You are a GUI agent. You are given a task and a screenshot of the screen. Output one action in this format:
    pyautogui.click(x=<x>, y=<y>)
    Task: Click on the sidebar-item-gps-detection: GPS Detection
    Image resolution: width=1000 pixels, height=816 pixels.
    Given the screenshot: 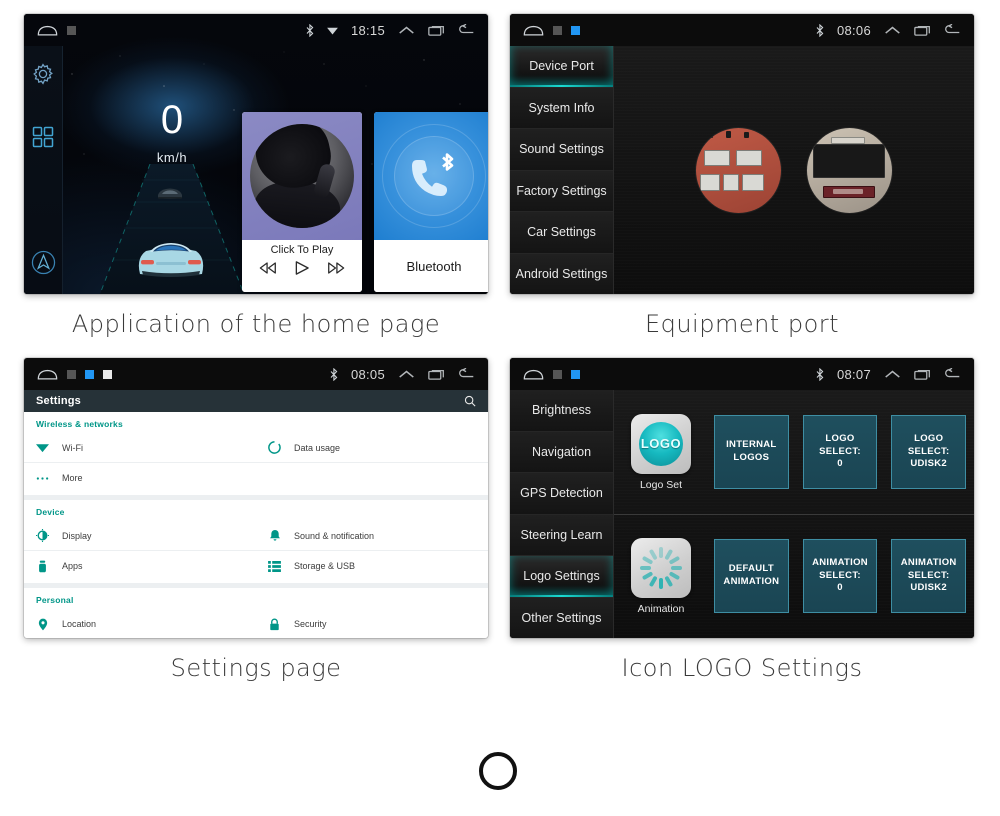 What is the action you would take?
    pyautogui.click(x=561, y=494)
    